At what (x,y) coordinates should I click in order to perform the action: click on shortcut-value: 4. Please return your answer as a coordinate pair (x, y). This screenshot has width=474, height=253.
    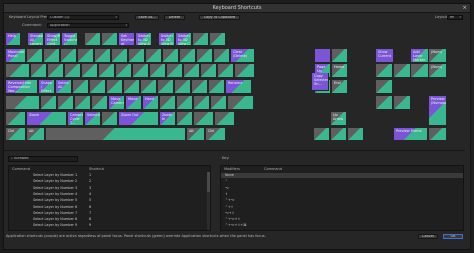
    Looking at the image, I should click on (90, 194).